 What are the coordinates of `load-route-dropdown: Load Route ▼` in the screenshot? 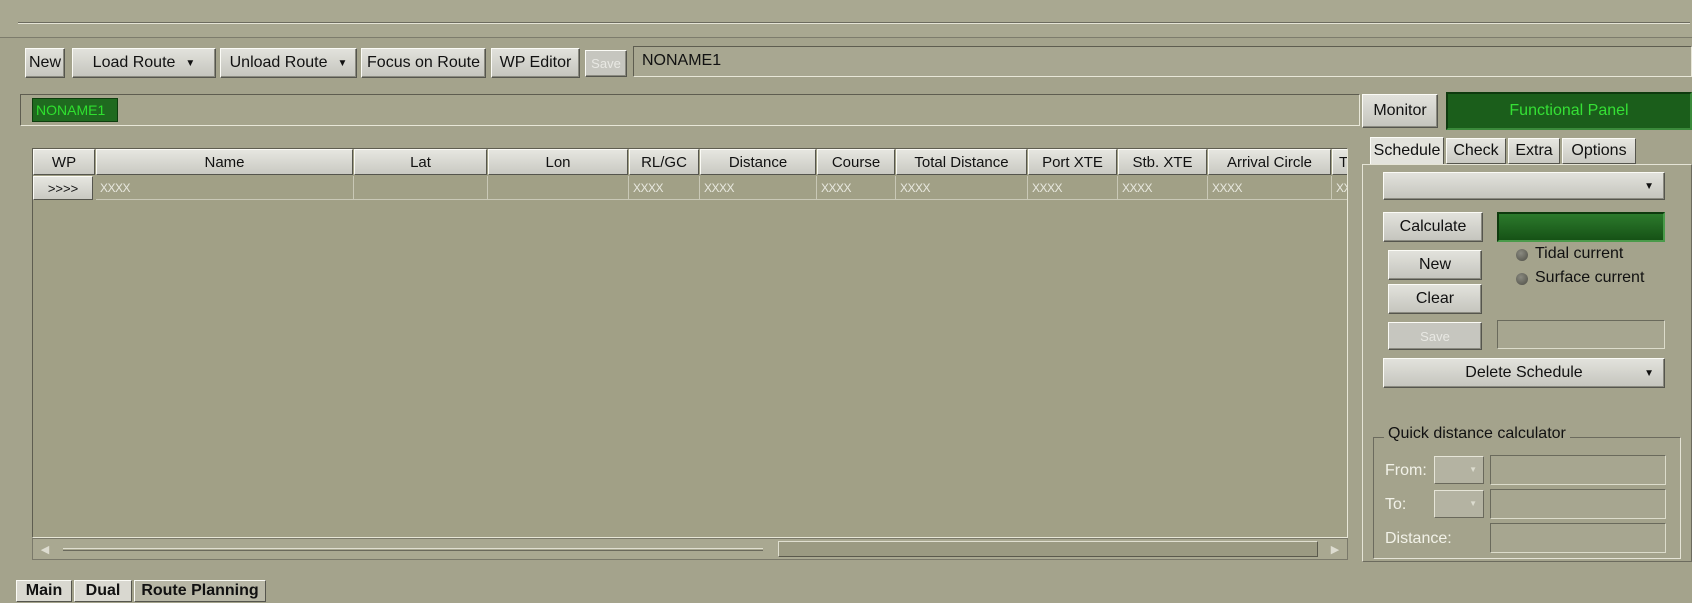 It's located at (144, 63).